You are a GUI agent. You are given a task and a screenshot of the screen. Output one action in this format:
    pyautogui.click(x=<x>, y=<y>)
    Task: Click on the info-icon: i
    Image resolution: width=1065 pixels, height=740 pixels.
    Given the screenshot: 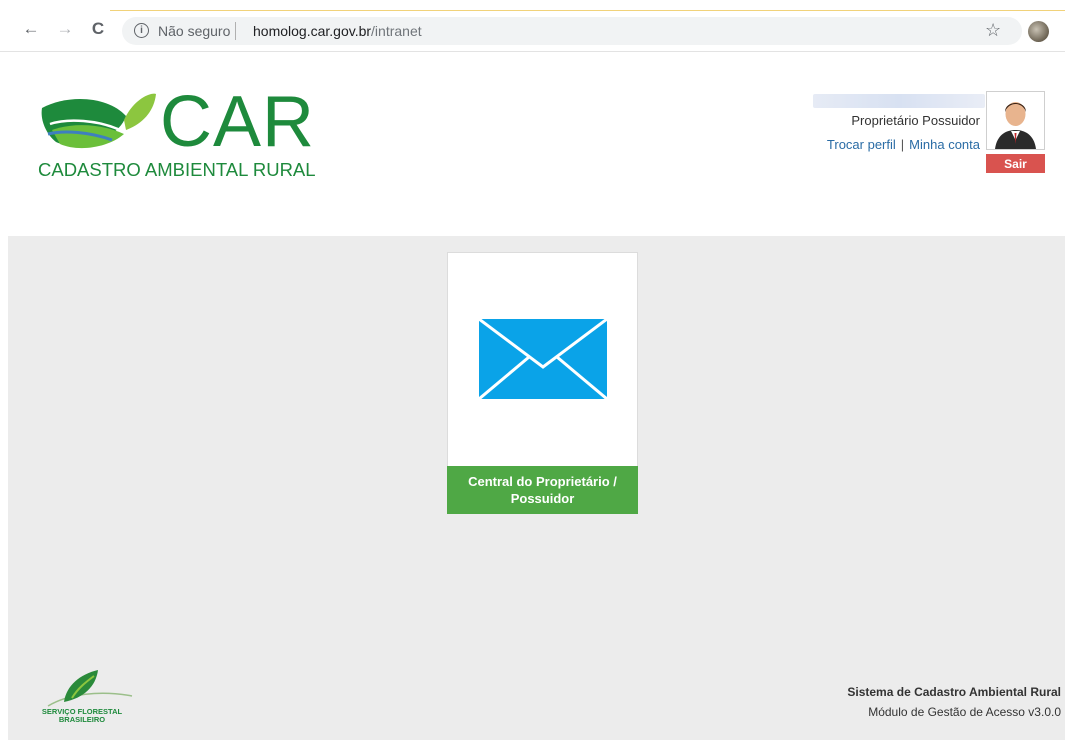 What is the action you would take?
    pyautogui.click(x=141, y=30)
    